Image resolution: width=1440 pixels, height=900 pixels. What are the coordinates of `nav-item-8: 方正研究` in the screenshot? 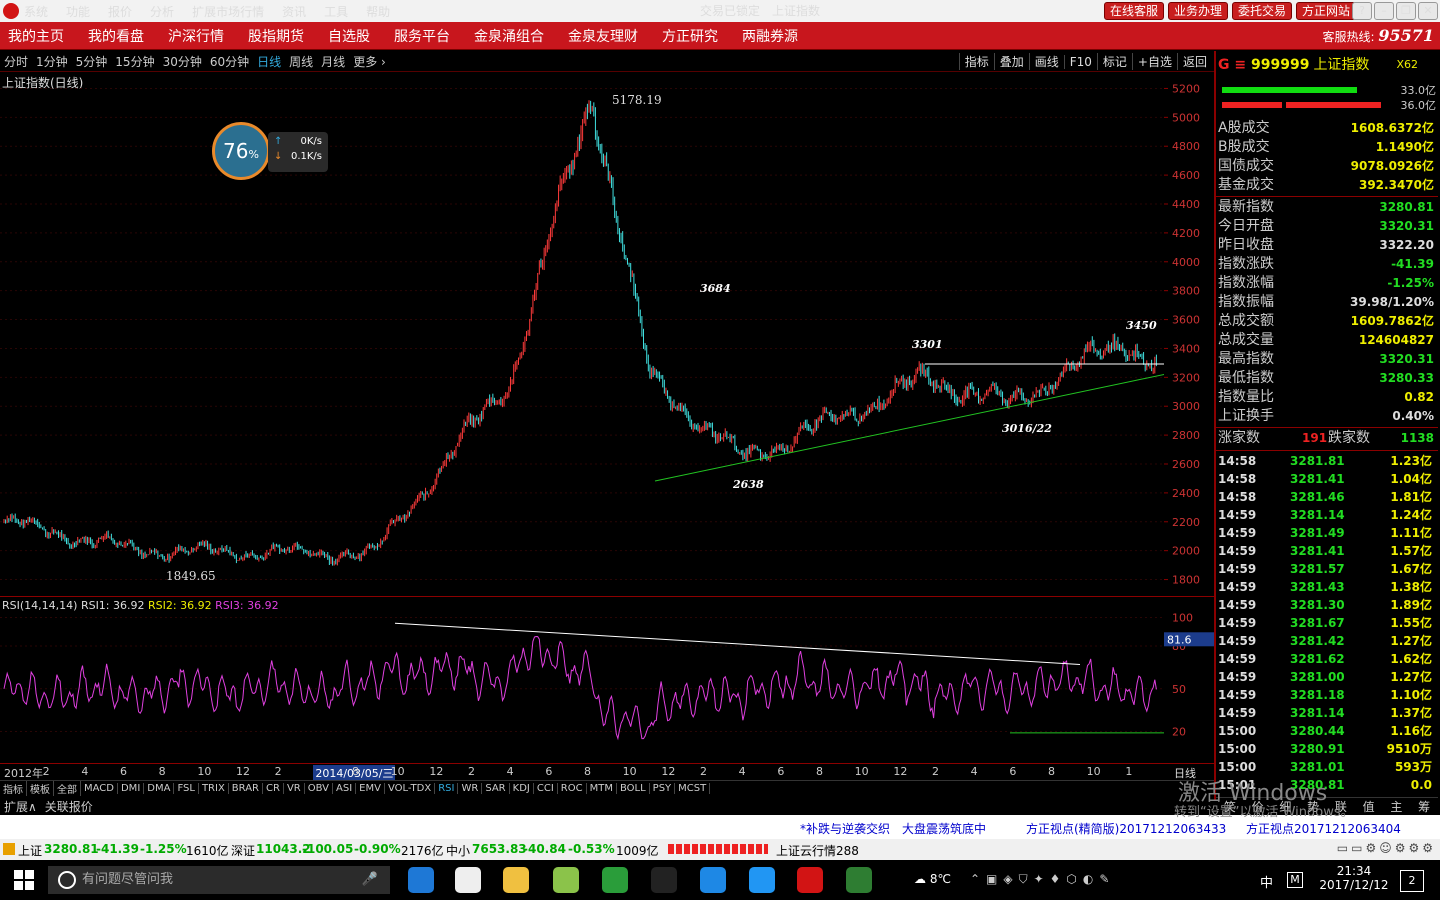 It's located at (690, 36).